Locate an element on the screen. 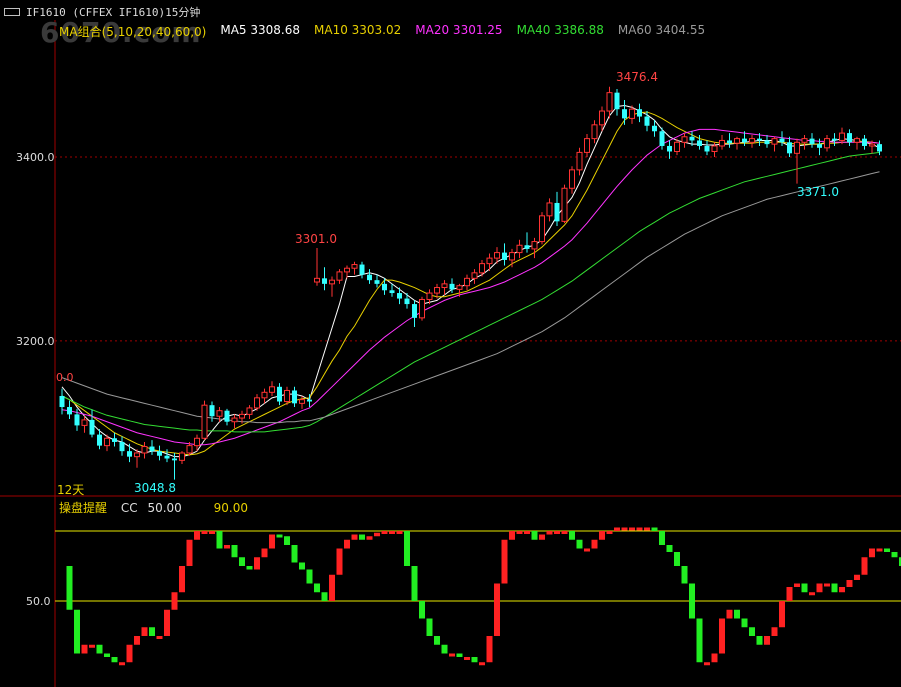 This screenshot has height=687, width=901. ma-legend-item: MA20 3301.25 is located at coordinates (459, 30).